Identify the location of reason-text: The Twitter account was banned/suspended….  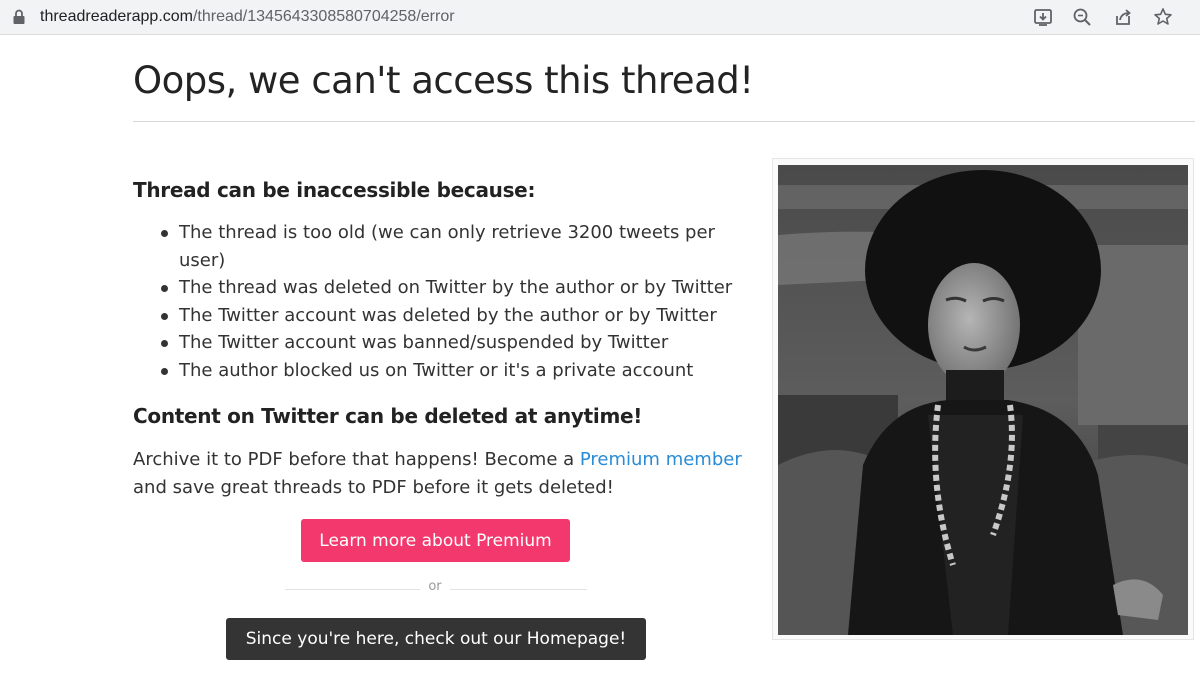
(424, 342).